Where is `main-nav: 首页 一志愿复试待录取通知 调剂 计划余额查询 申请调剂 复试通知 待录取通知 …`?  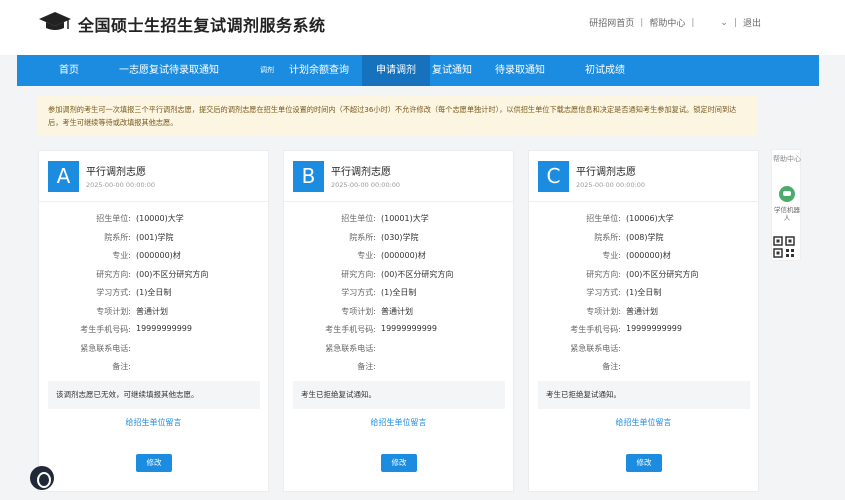
main-nav: 首页 一志愿复试待录取通知 调剂 计划余额查询 申请调剂 复试通知 待录取通知 … is located at coordinates (418, 70).